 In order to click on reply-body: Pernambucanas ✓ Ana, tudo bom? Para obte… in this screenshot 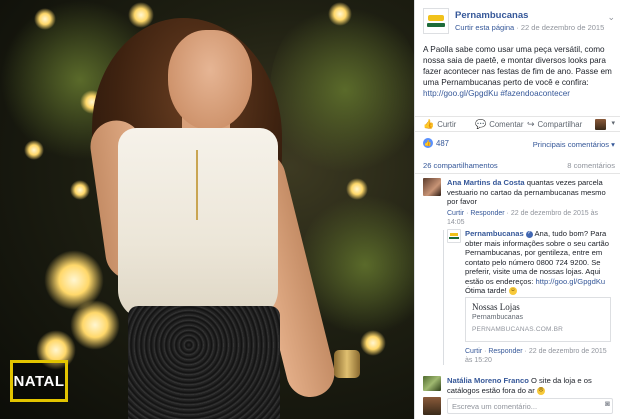, I will do `click(540, 262)`.